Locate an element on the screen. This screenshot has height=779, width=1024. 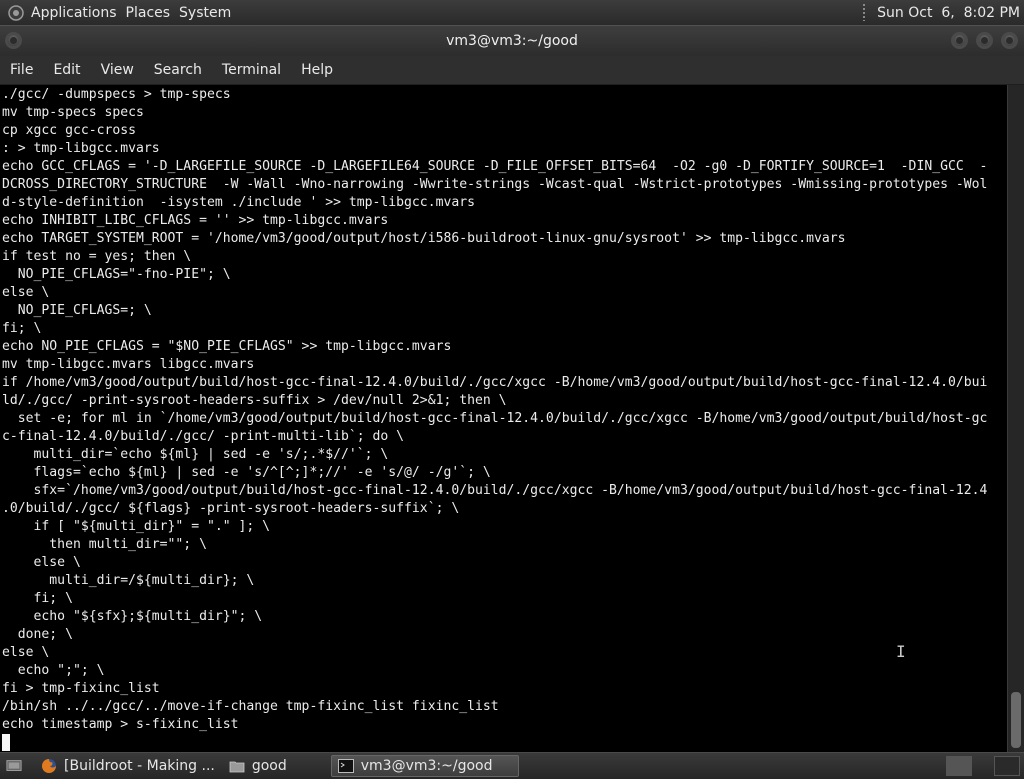
terminal-line: multi_dir=/${multi_dir}; \ is located at coordinates (128, 580).